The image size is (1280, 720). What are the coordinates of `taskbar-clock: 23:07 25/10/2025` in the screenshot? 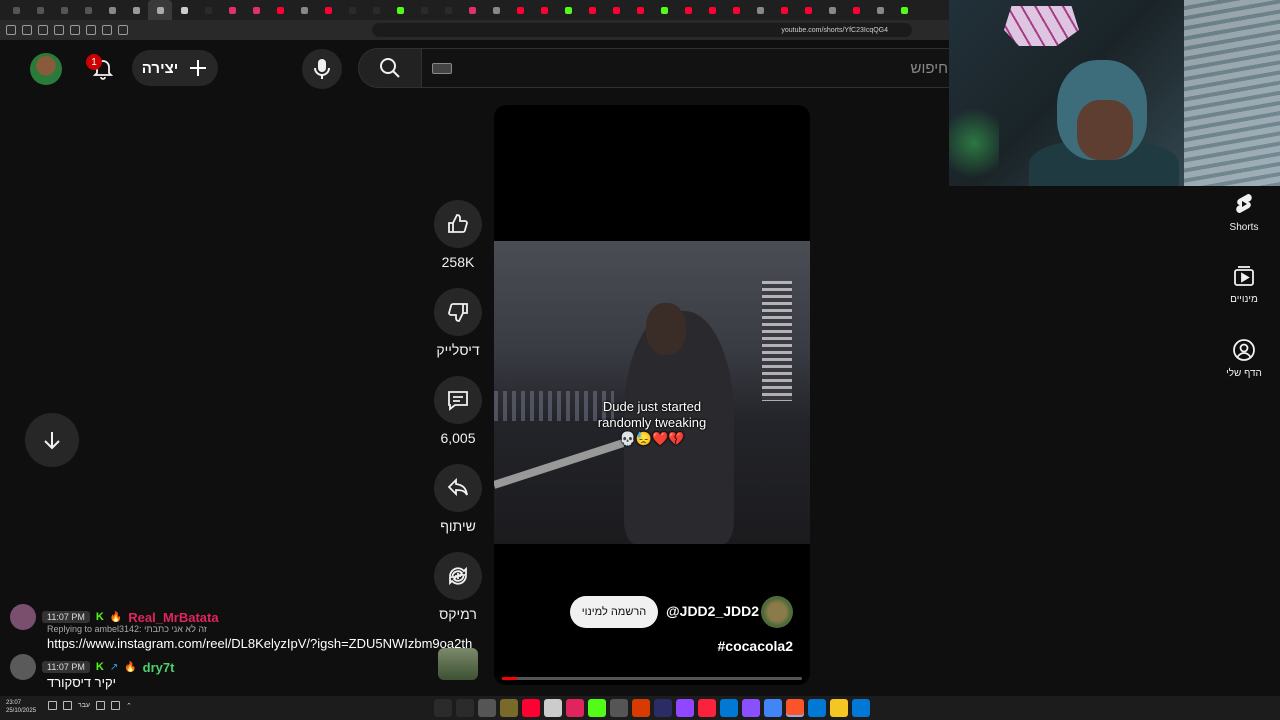 It's located at (21, 707).